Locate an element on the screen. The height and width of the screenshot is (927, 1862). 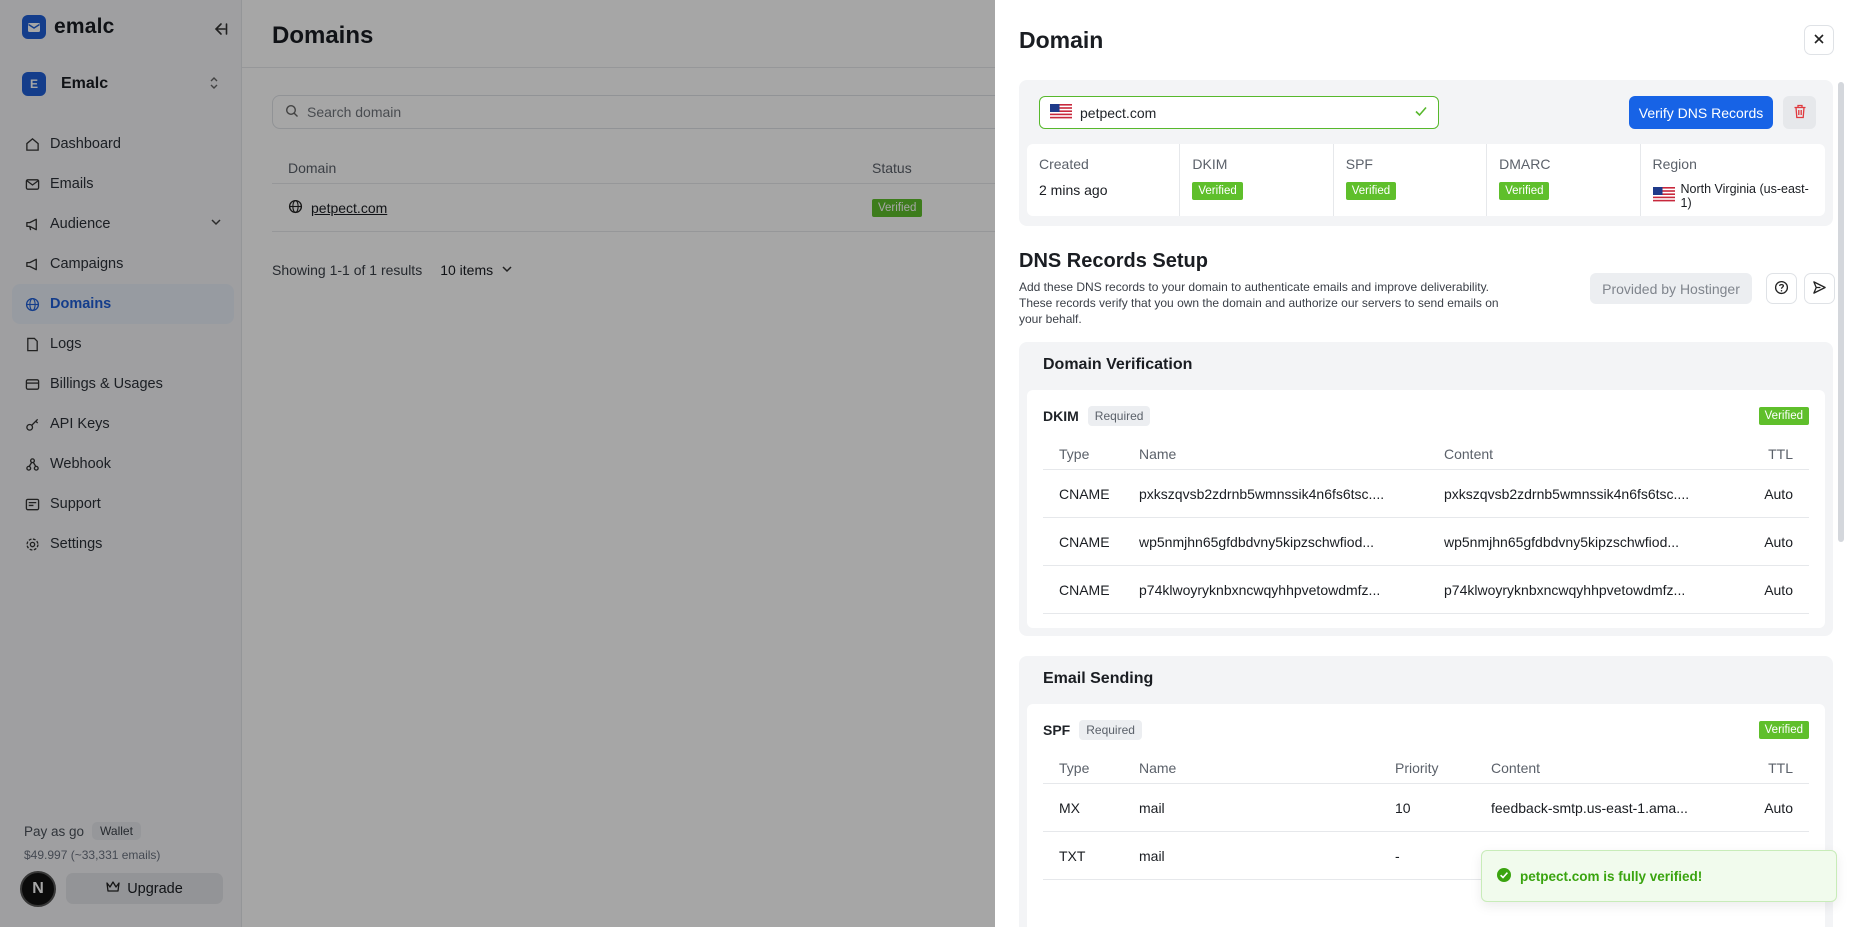
domain-value: petpect.com is located at coordinates (1118, 112).